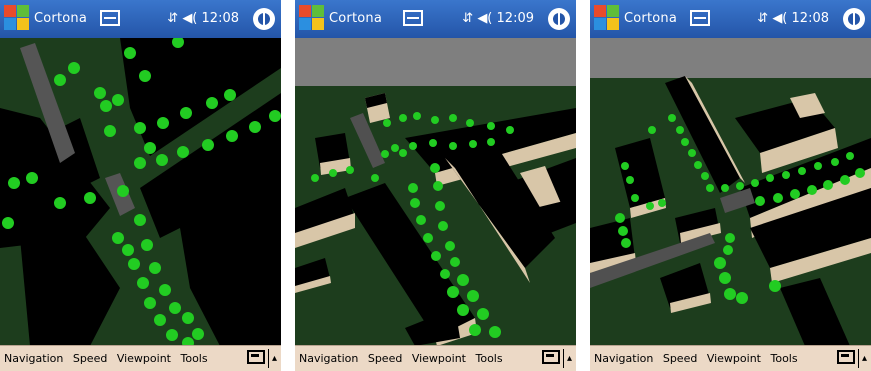  What do you see at coordinates (435, 19) in the screenshot?
I see `title-bar: Cortona ⇵ ◀( 12:09` at bounding box center [435, 19].